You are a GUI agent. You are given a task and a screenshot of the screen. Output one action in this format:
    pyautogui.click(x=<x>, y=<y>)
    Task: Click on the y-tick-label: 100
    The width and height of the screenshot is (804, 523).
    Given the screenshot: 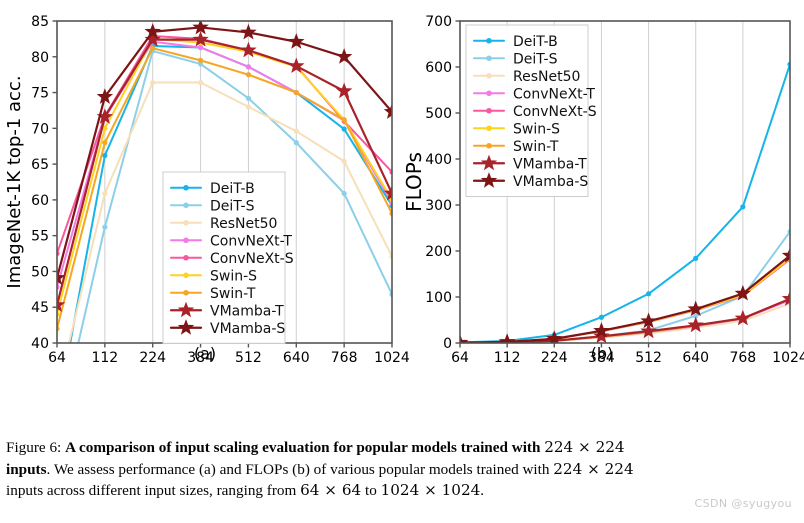 What is the action you would take?
    pyautogui.click(x=438, y=298)
    